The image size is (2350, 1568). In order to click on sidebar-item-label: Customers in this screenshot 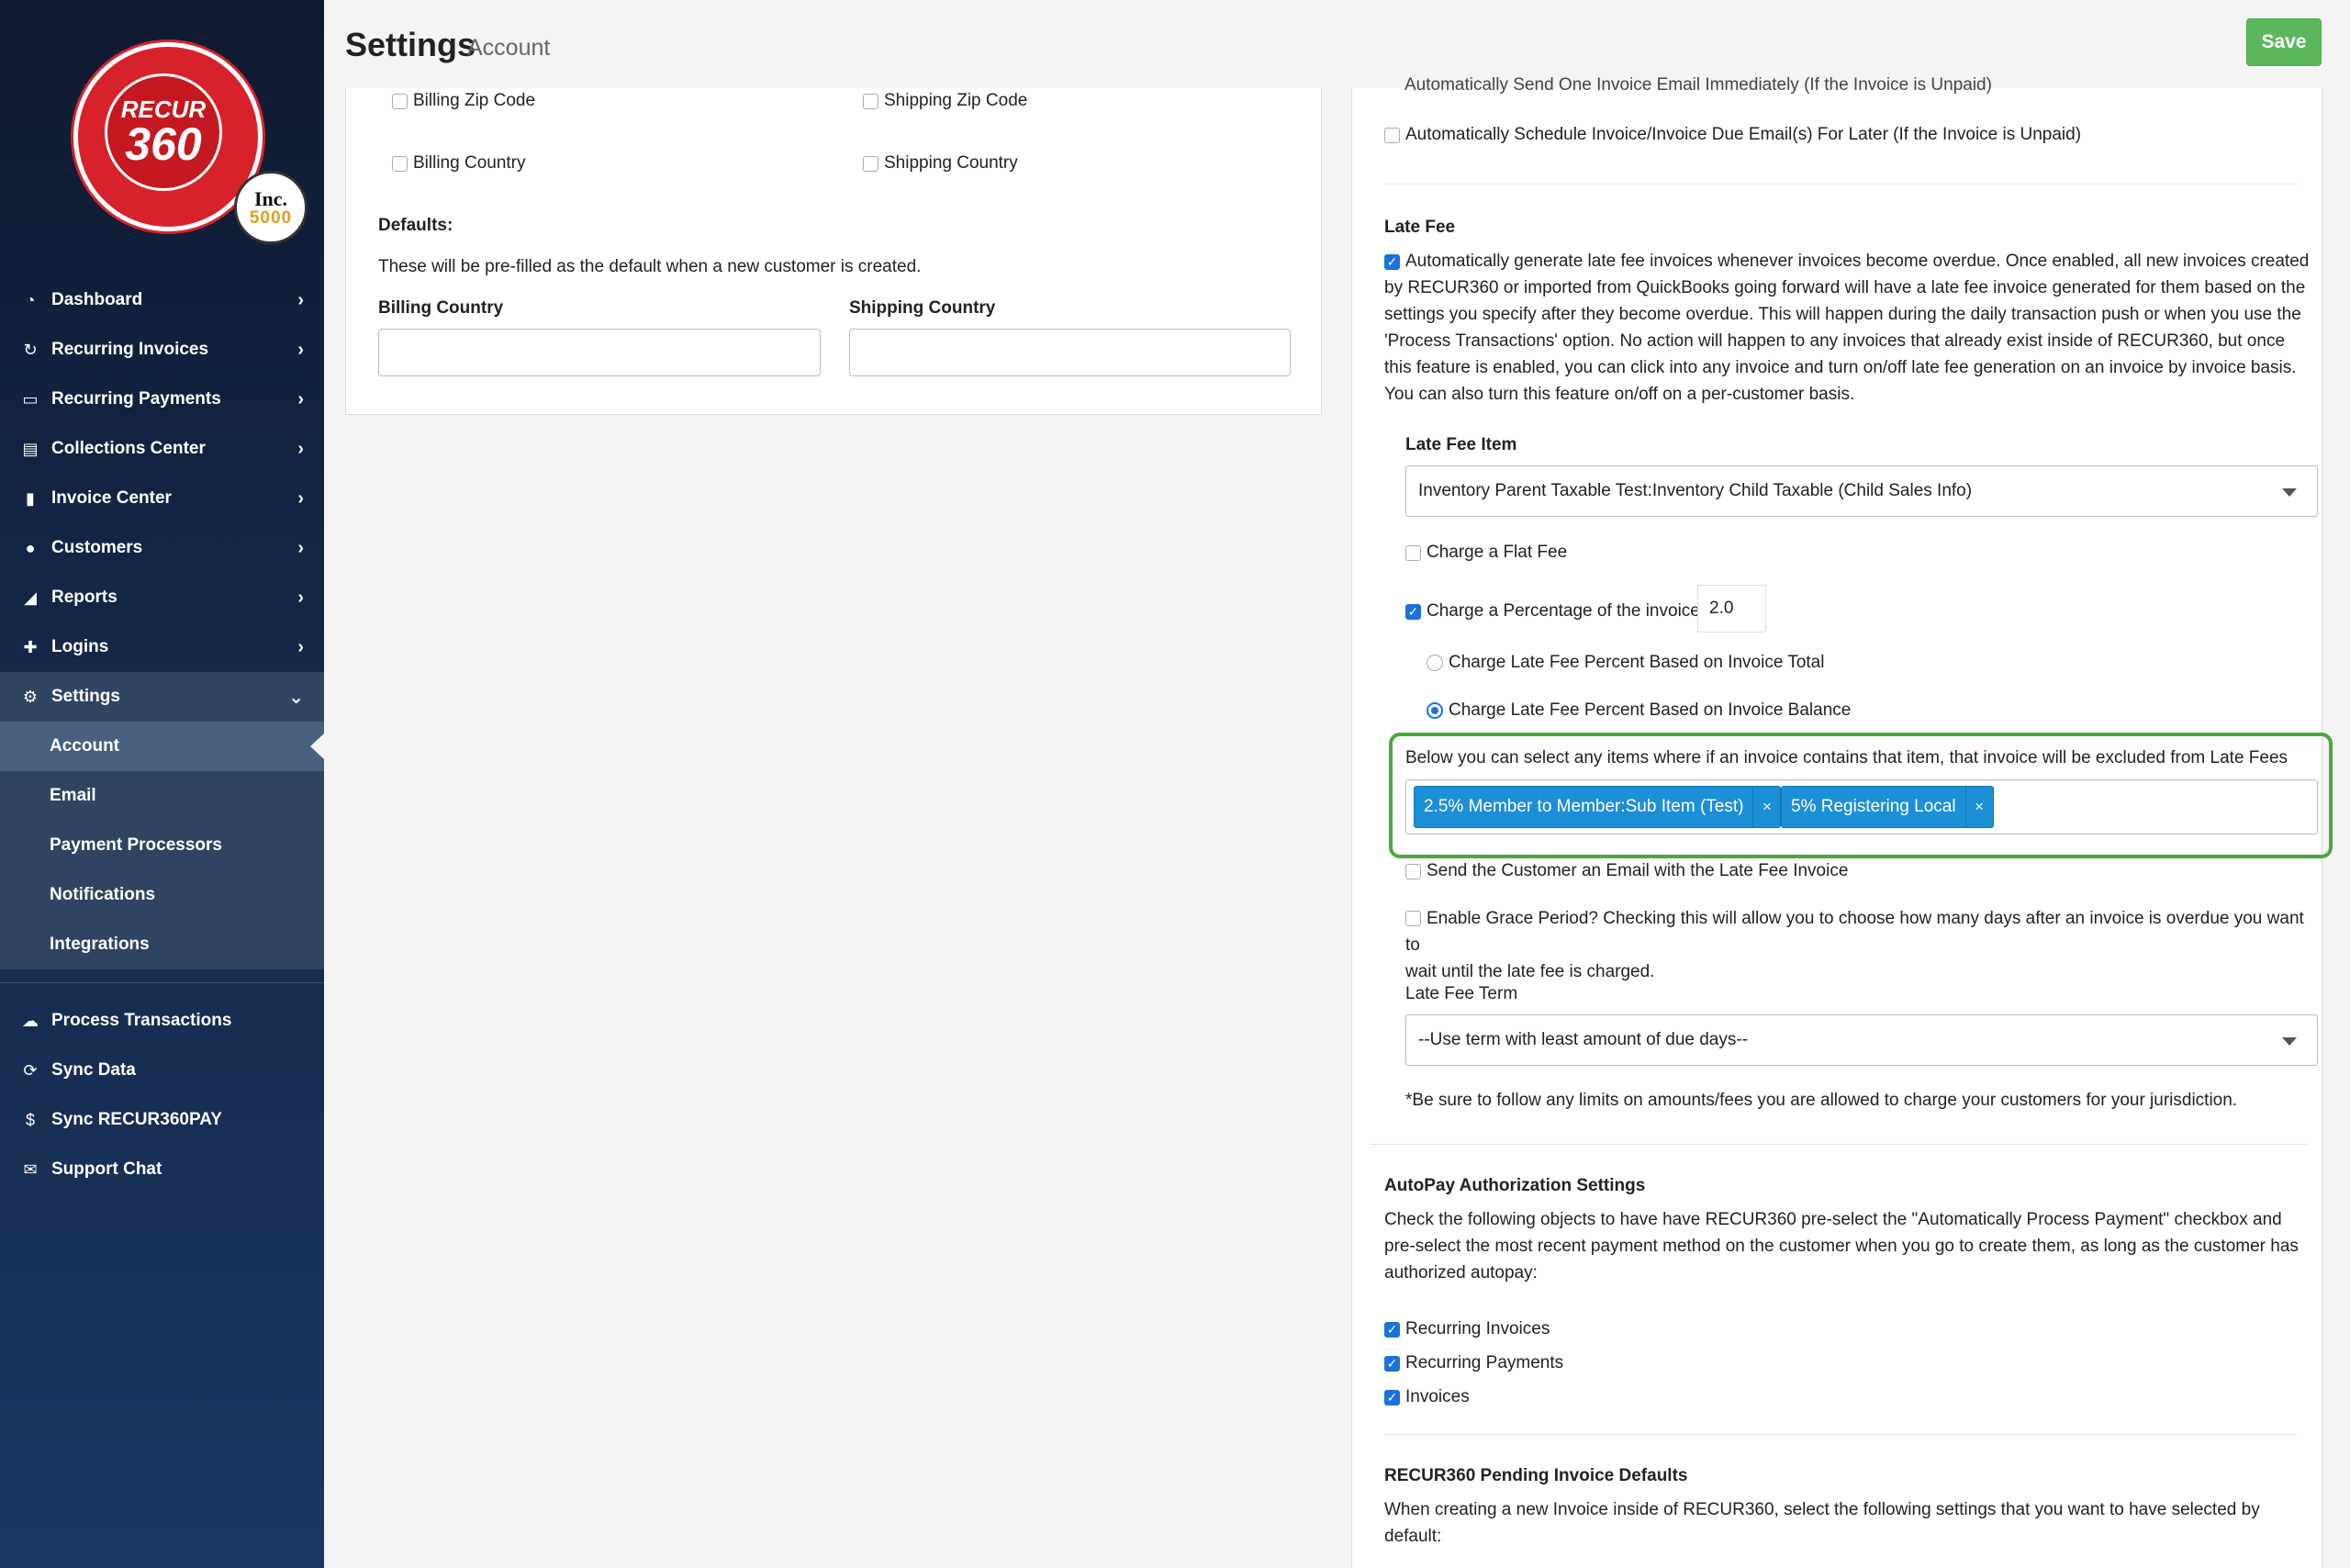, I will do `click(97, 547)`.